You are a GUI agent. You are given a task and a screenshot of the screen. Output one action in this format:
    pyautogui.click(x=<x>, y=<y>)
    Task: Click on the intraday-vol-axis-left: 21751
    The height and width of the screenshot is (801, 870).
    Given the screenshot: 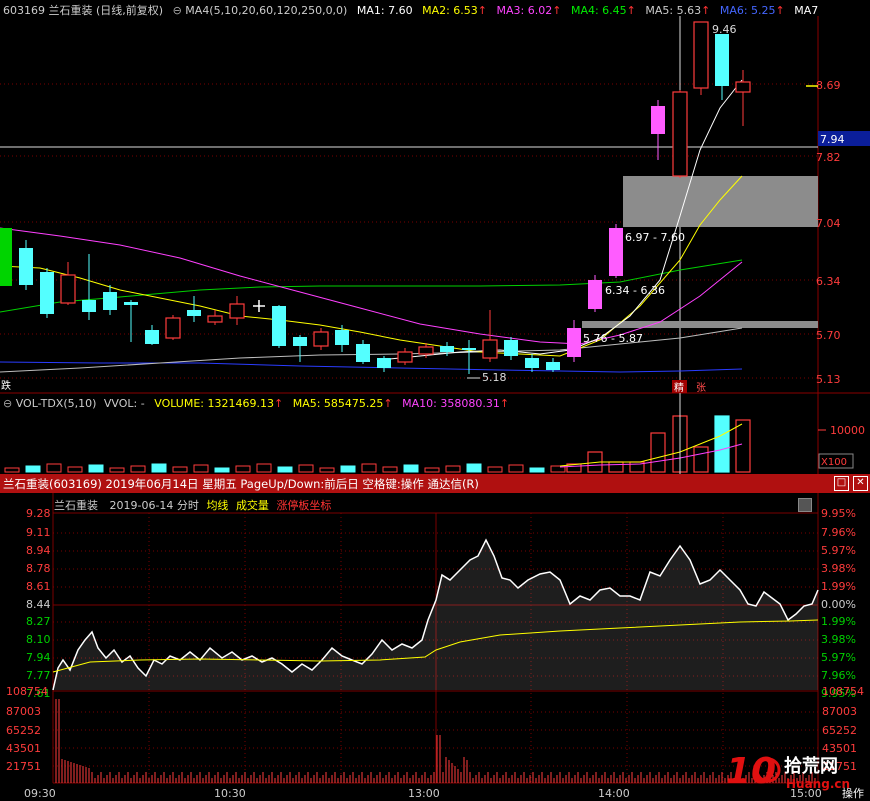 What is the action you would take?
    pyautogui.click(x=23, y=766)
    